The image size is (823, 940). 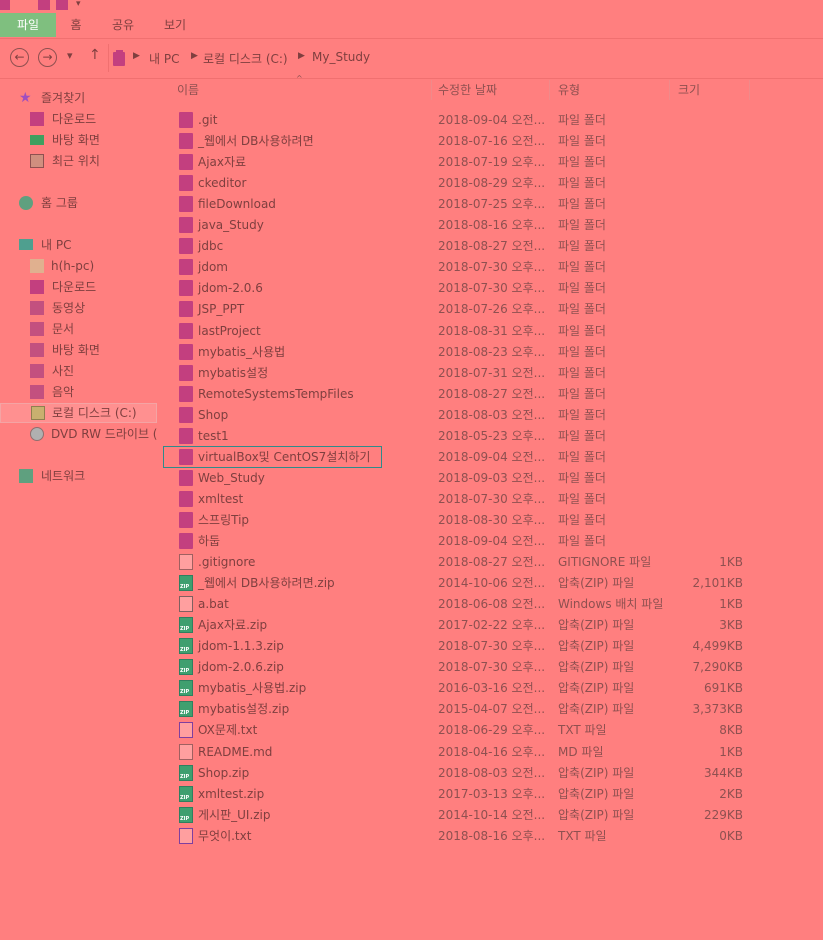 What do you see at coordinates (462, 309) in the screenshot?
I see `folder-row: JSP_PPT 2018-07-26 오후... 파일 폴더` at bounding box center [462, 309].